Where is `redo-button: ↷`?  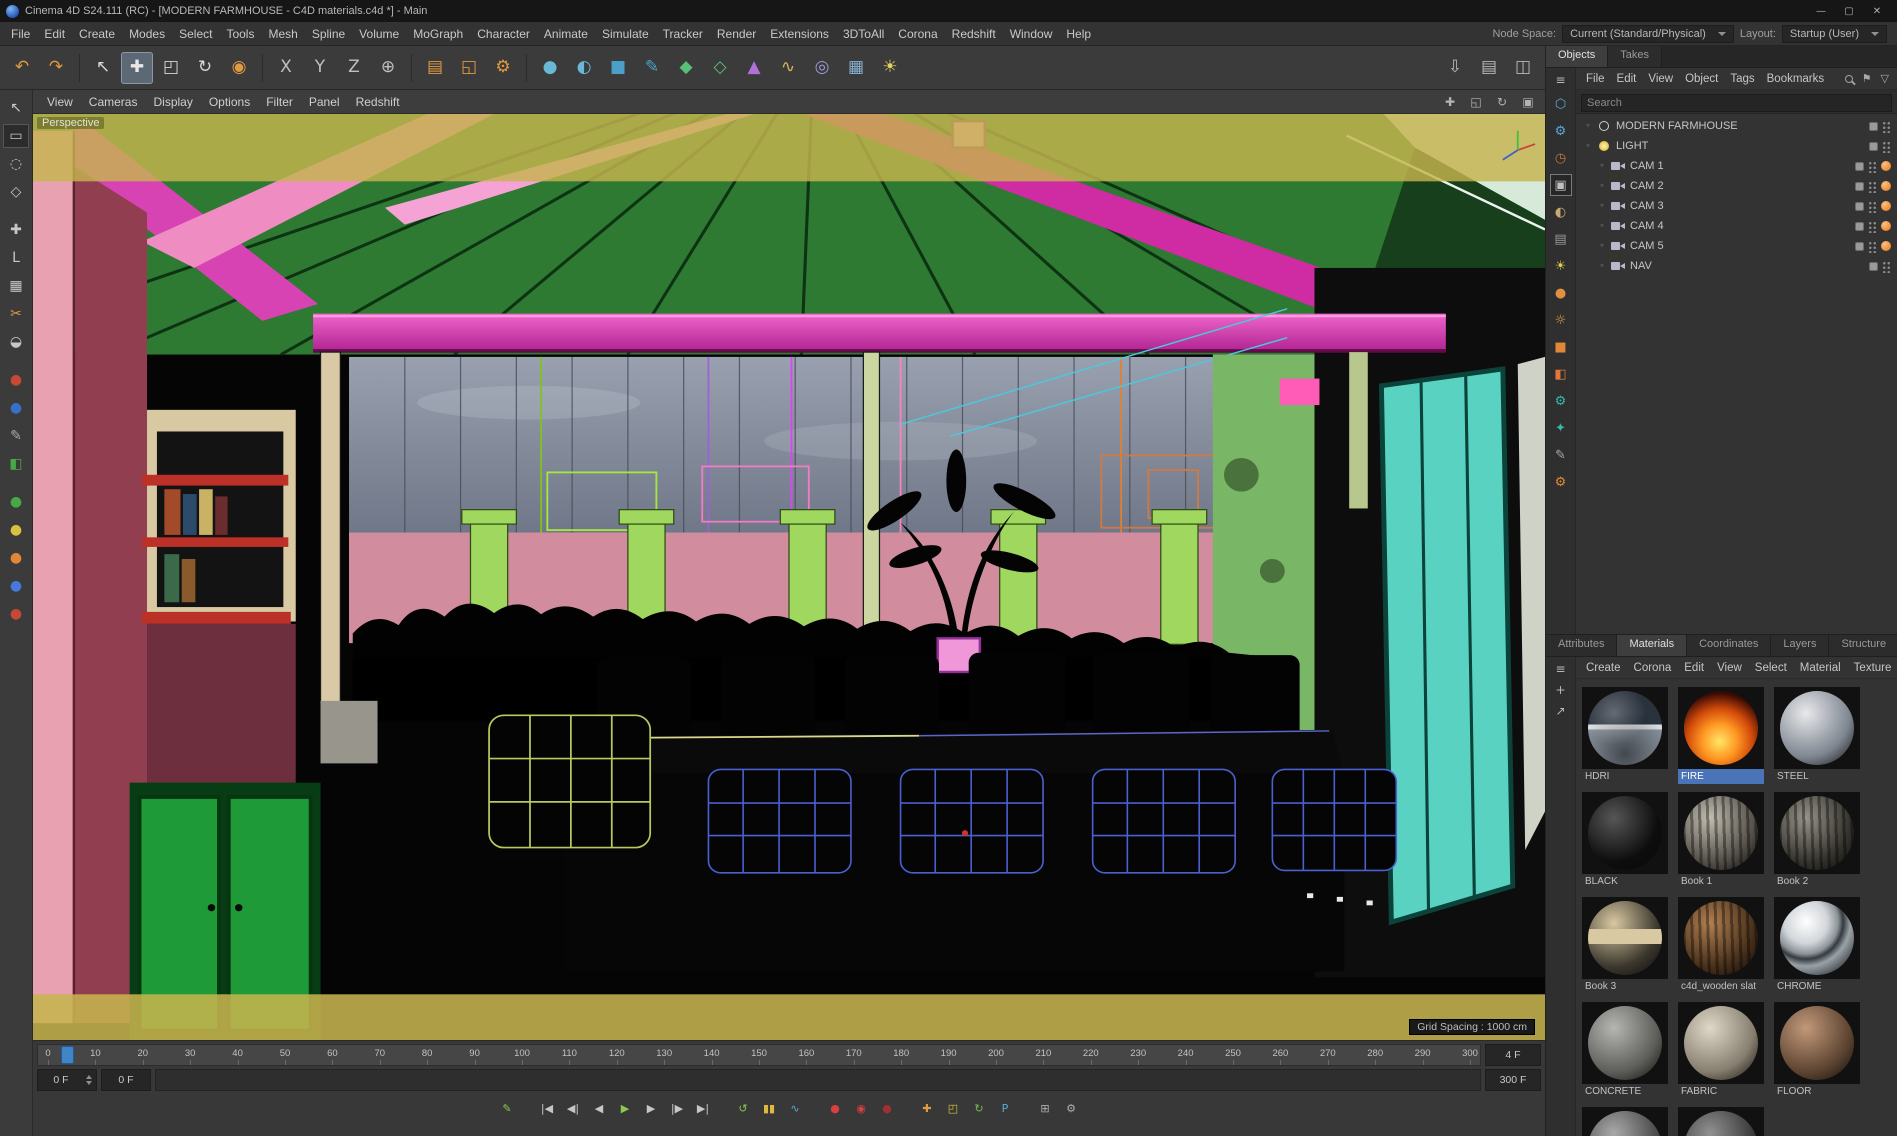 redo-button: ↷ is located at coordinates (56, 68).